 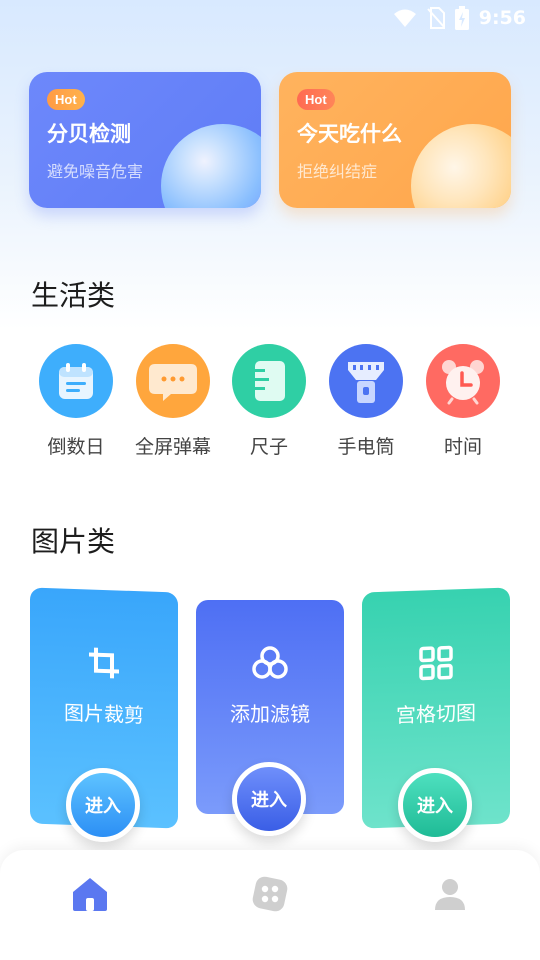 I want to click on tool-label: 尺子, so click(x=268, y=447).